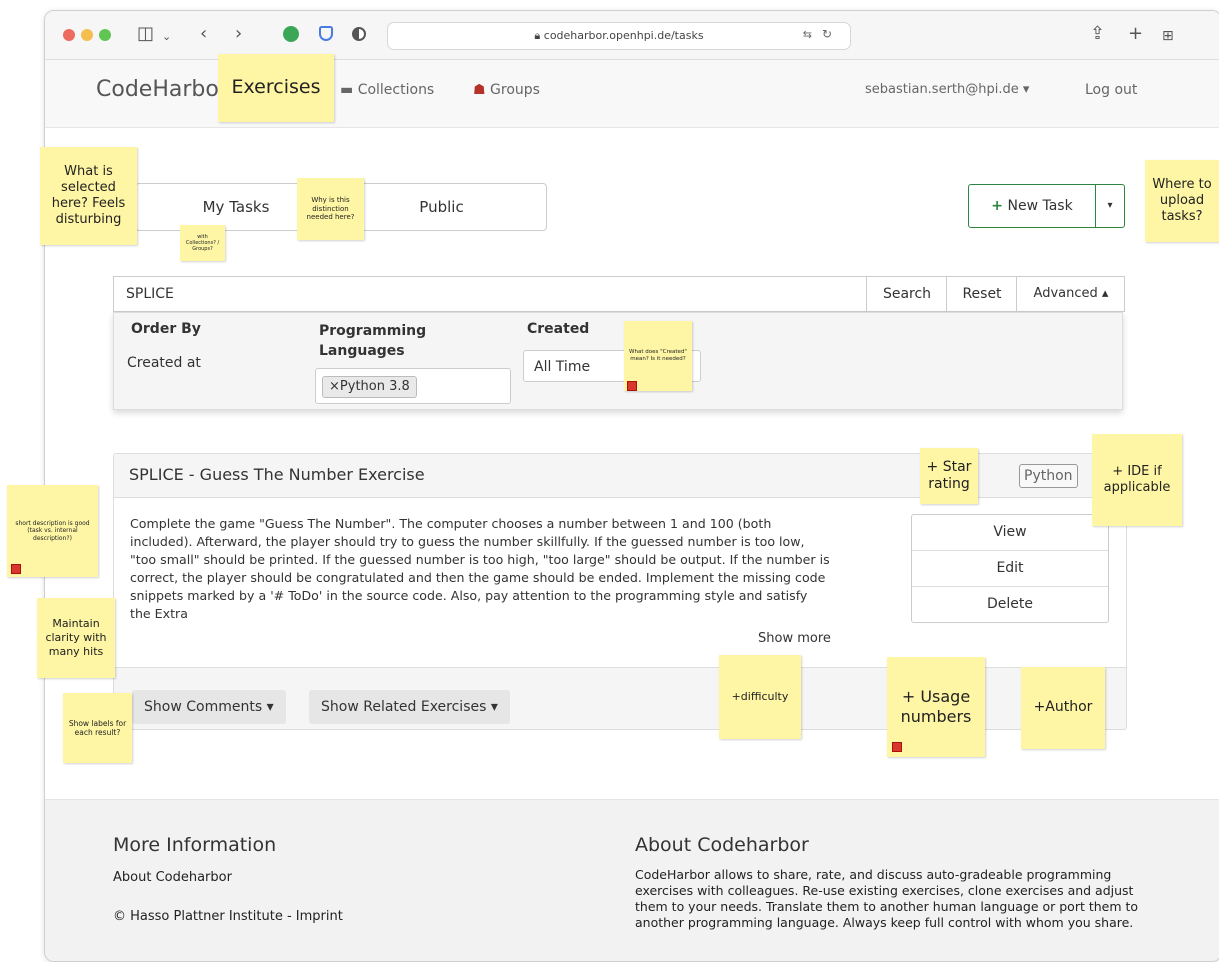 The height and width of the screenshot is (962, 1219). What do you see at coordinates (164, 363) in the screenshot?
I see `order-by-select: Created at` at bounding box center [164, 363].